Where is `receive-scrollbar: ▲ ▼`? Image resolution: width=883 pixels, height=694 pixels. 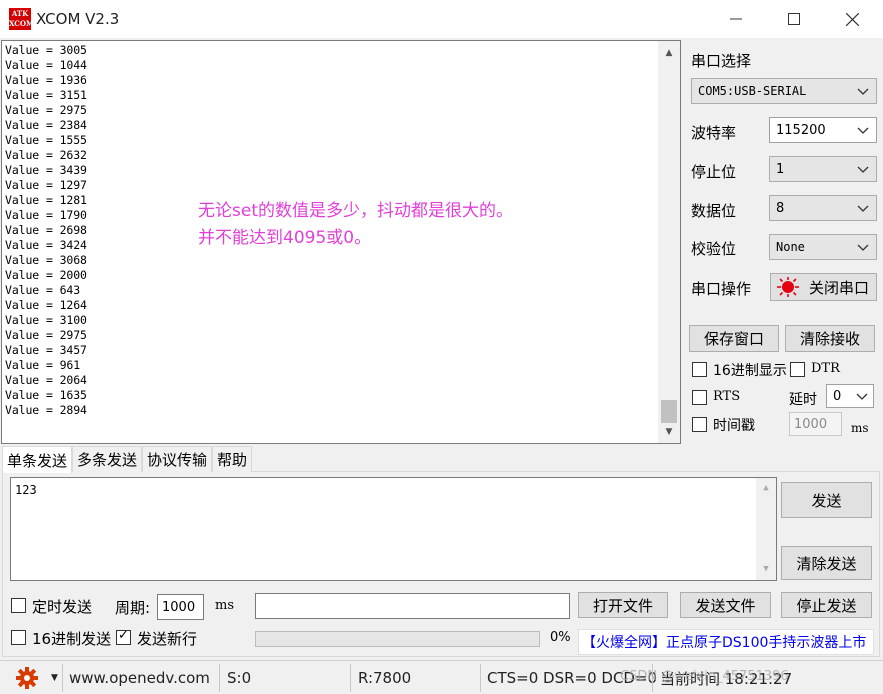 receive-scrollbar: ▲ ▼ is located at coordinates (669, 242).